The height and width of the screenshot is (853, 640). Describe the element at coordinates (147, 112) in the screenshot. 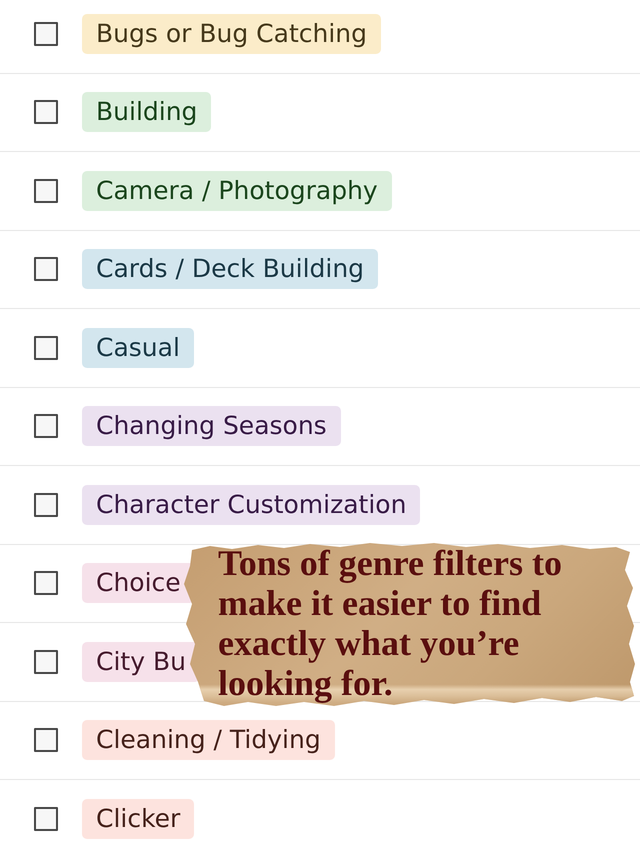

I see `genre-tag: Building` at that location.